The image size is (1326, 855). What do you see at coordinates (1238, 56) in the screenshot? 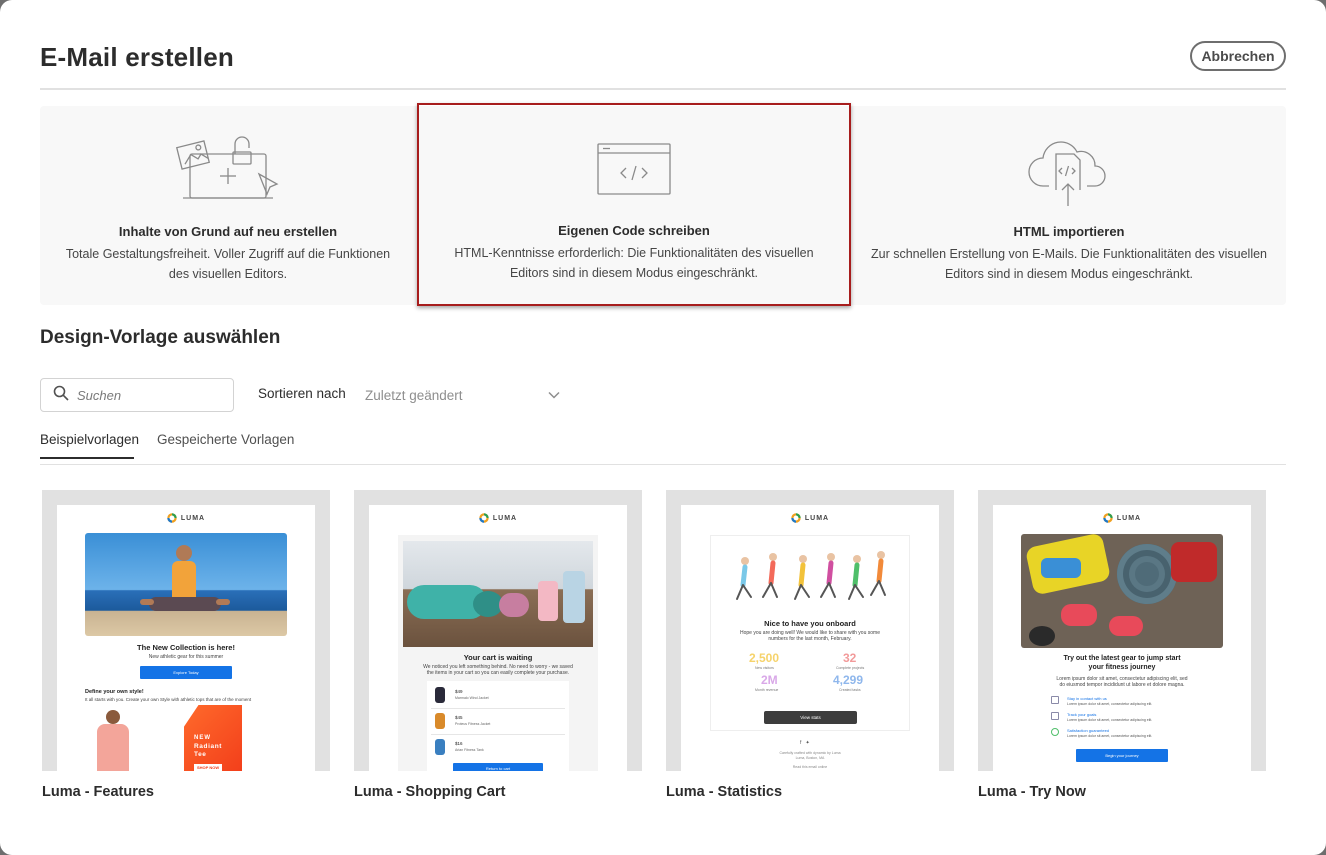
I see `cancel-button: Abbrechen` at bounding box center [1238, 56].